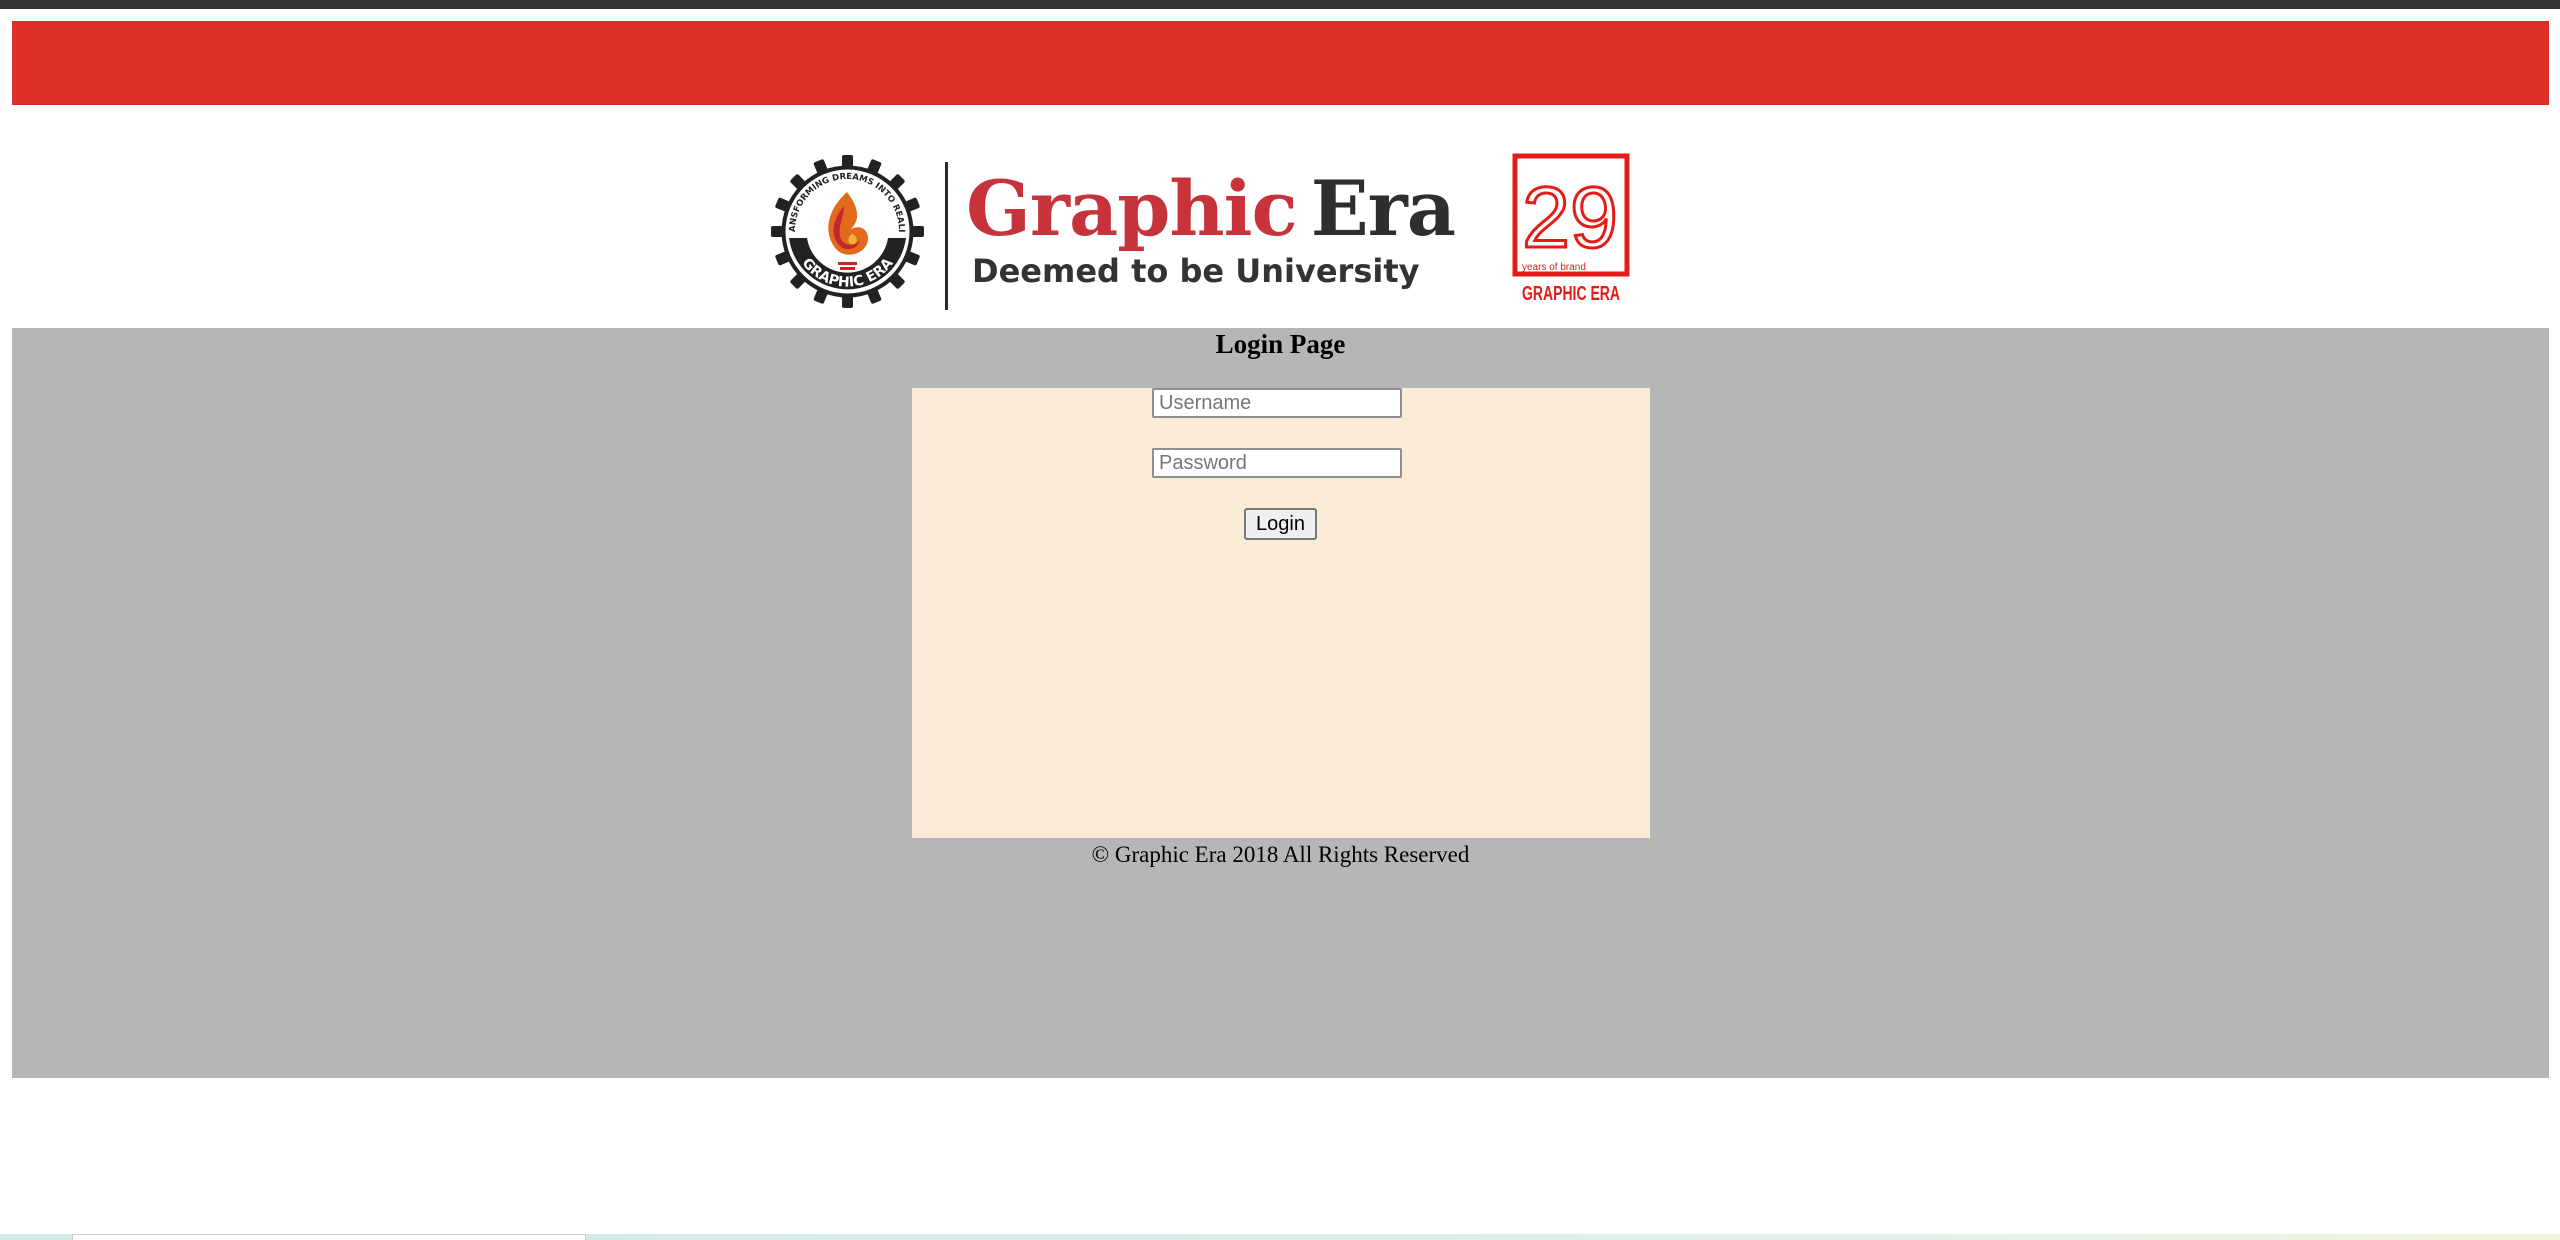 This screenshot has height=1240, width=2560. I want to click on brand-wordmark: Graphic Era, so click(1211, 209).